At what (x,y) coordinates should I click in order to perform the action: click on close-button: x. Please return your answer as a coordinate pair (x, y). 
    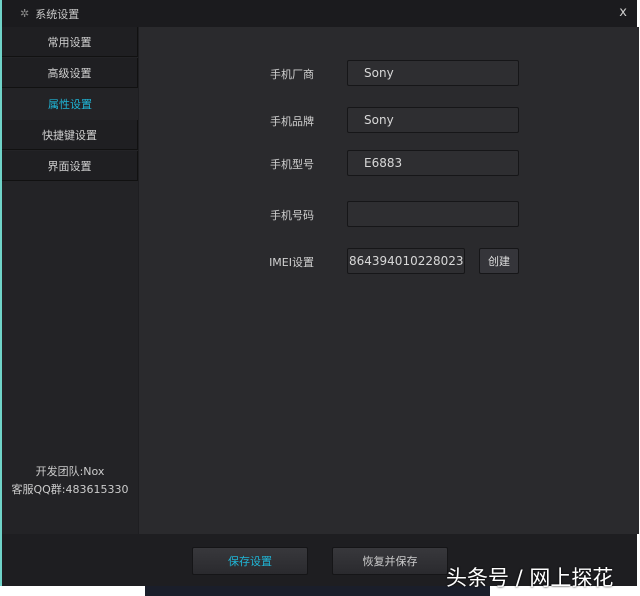
    Looking at the image, I should click on (623, 12).